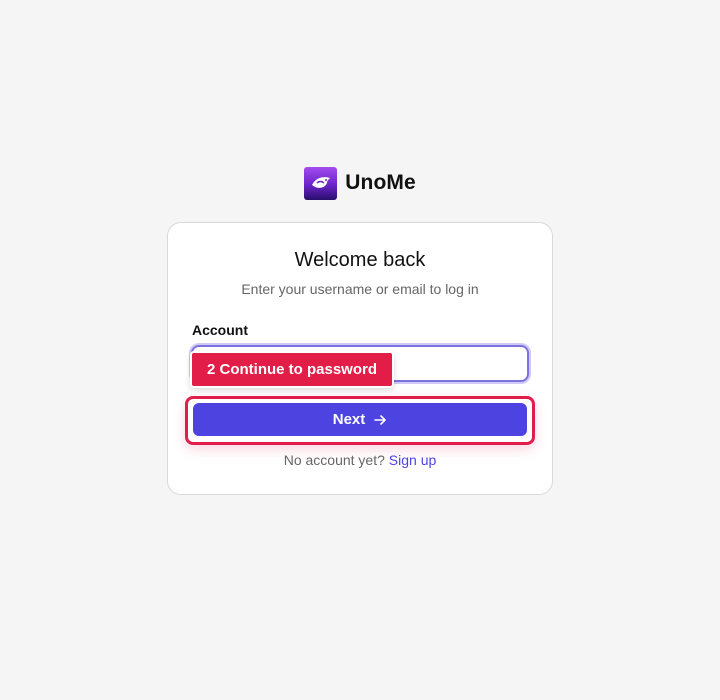 The height and width of the screenshot is (700, 720). What do you see at coordinates (220, 330) in the screenshot?
I see `account-label: Account` at bounding box center [220, 330].